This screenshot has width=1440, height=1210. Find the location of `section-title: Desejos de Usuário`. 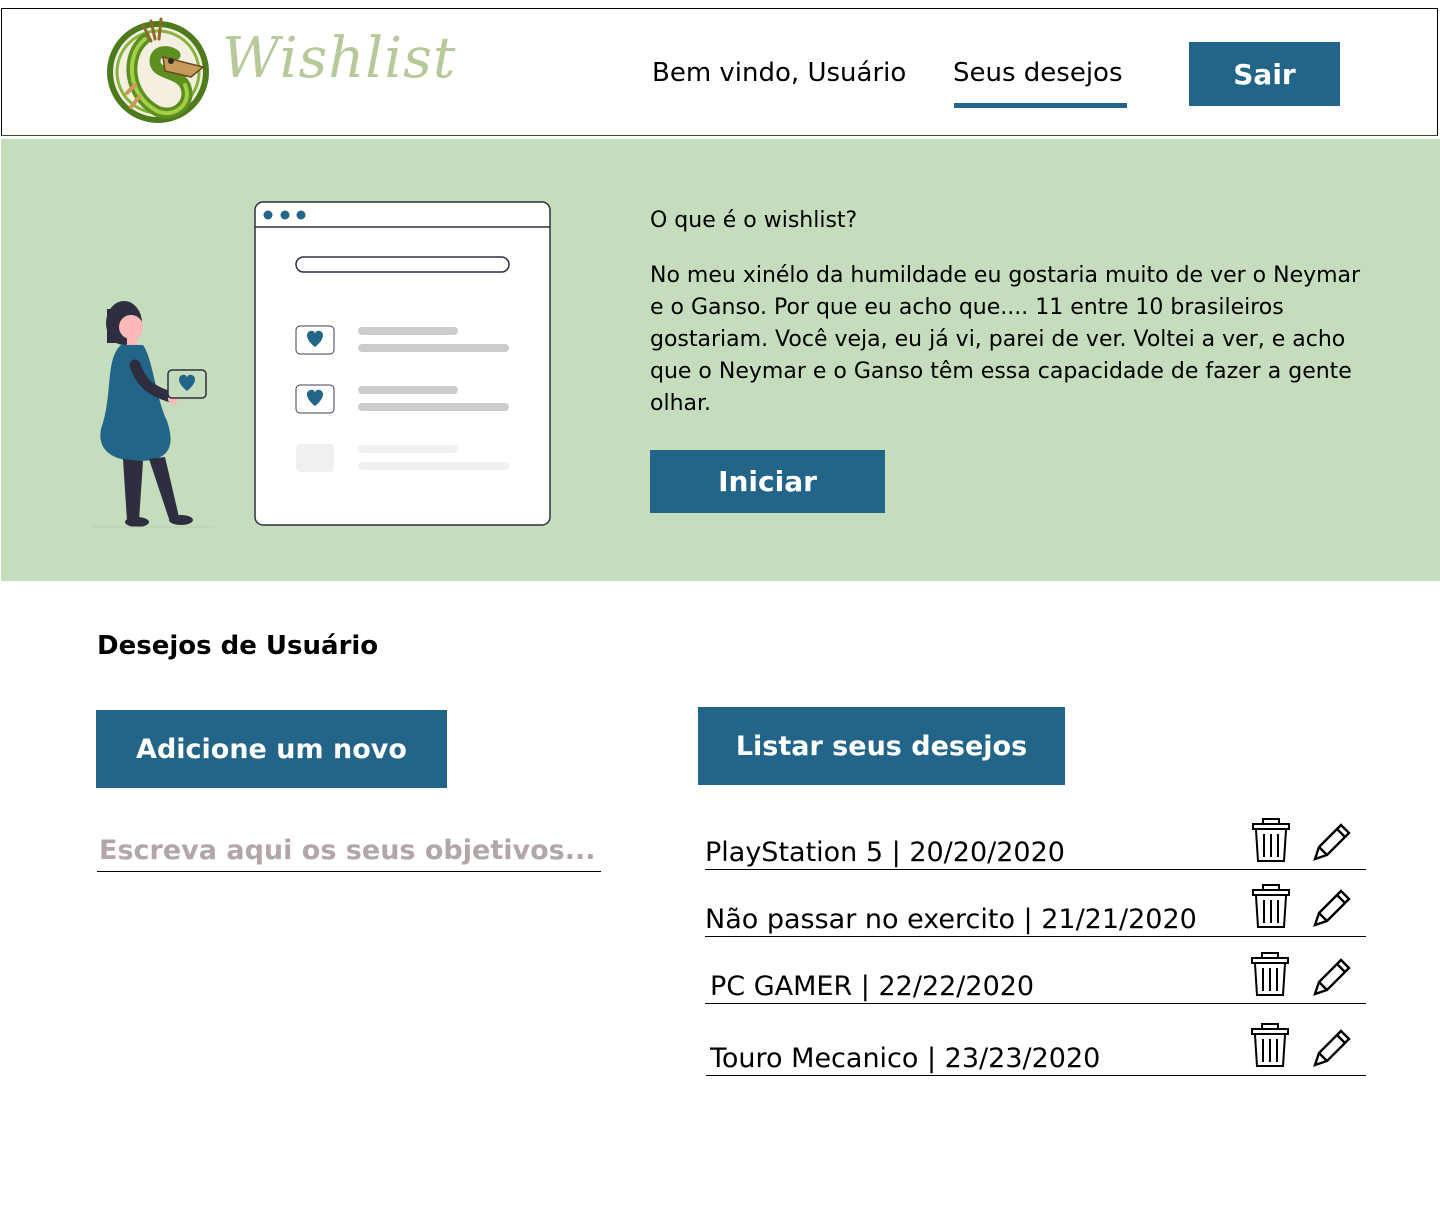

section-title: Desejos de Usuário is located at coordinates (238, 646).